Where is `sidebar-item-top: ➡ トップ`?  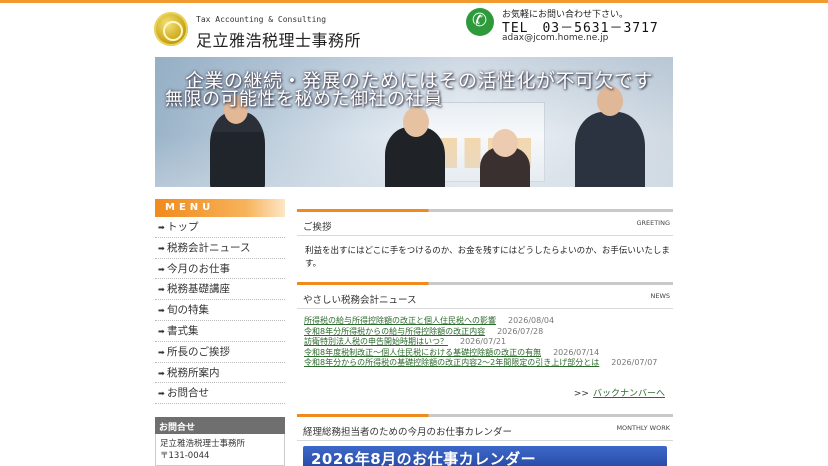
sidebar-item-top: ➡ トップ is located at coordinates (220, 227).